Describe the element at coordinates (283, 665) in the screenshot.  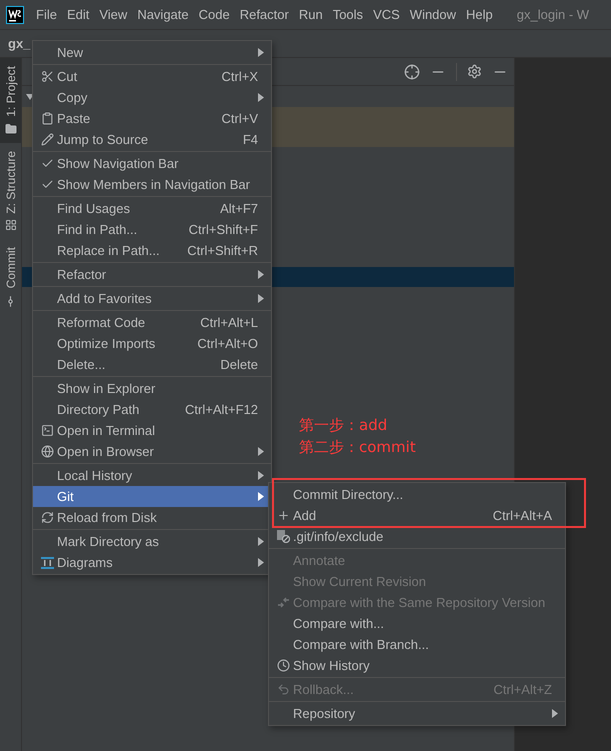
I see `clock-icon` at that location.